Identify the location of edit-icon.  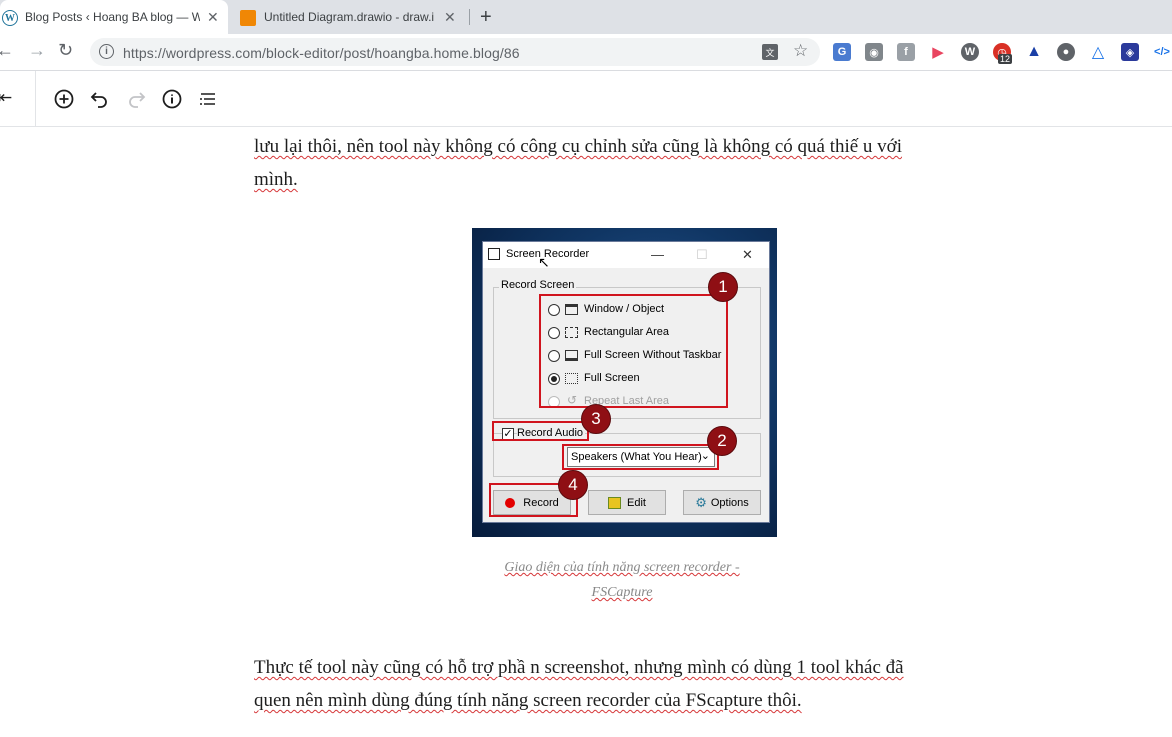
(615, 502).